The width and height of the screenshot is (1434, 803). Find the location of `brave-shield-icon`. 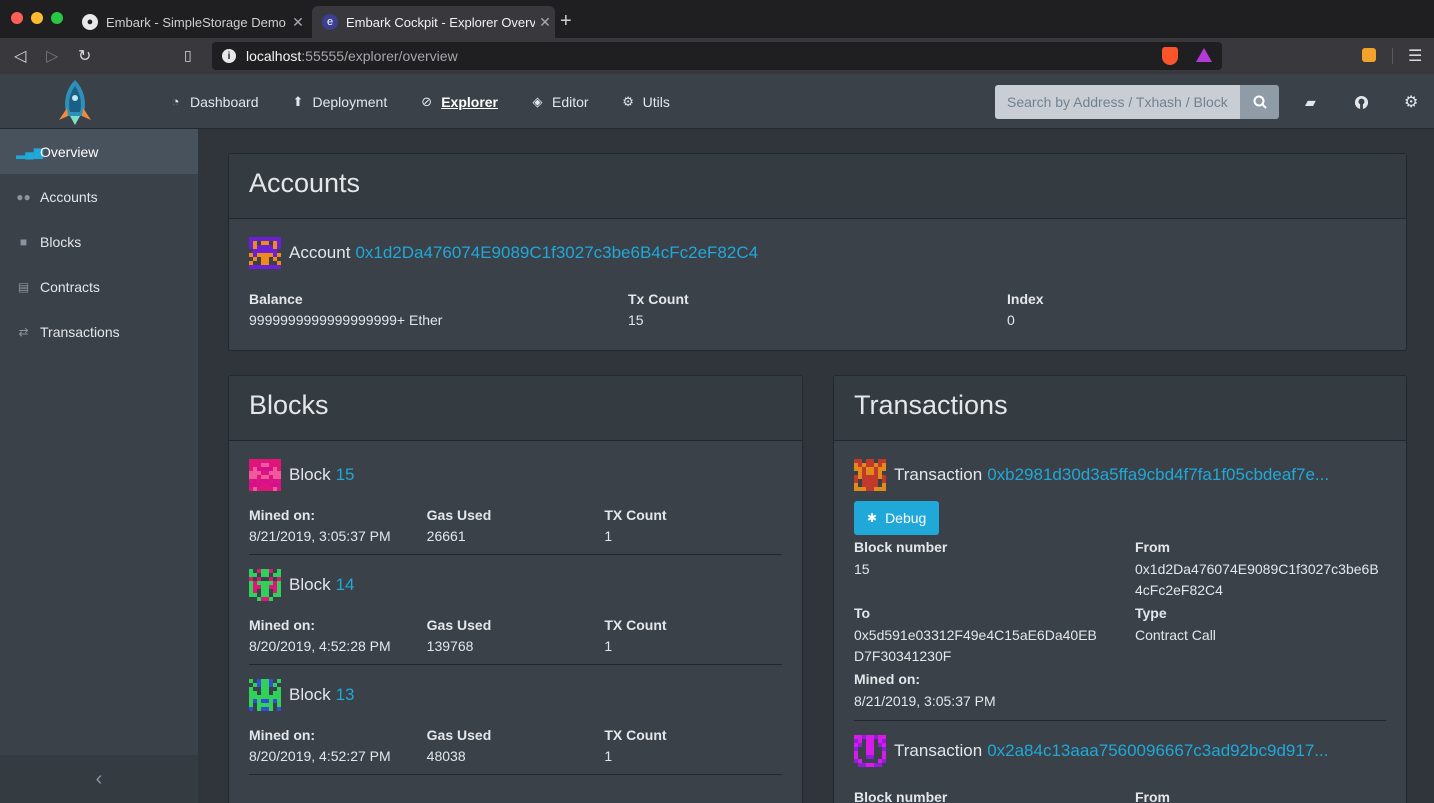

brave-shield-icon is located at coordinates (1170, 56).